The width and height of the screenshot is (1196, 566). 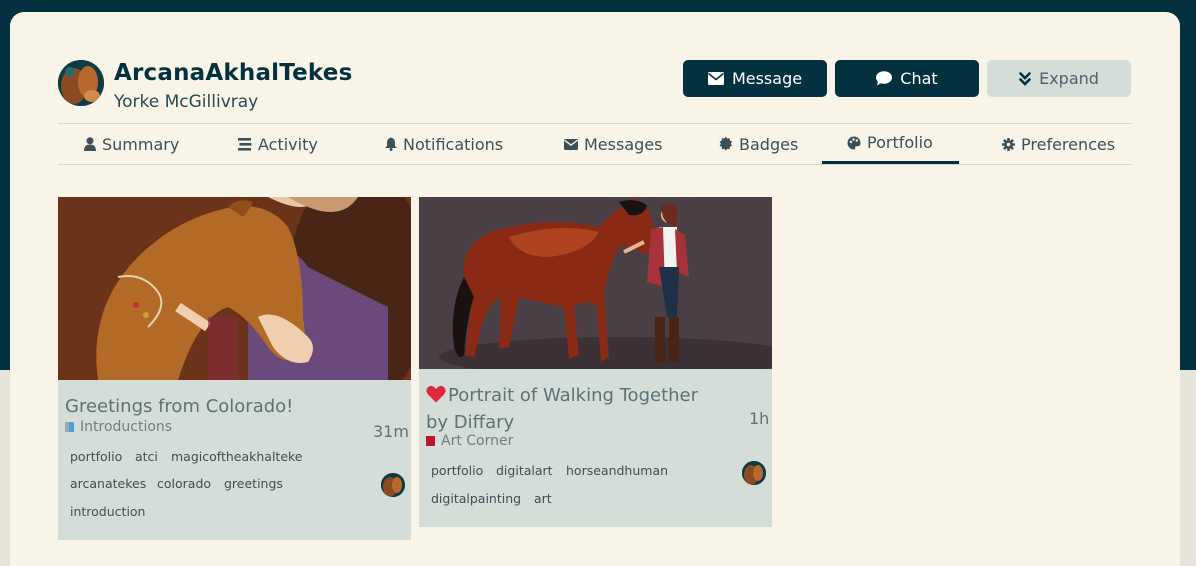 What do you see at coordinates (391, 431) in the screenshot?
I see `topic-age: 31m` at bounding box center [391, 431].